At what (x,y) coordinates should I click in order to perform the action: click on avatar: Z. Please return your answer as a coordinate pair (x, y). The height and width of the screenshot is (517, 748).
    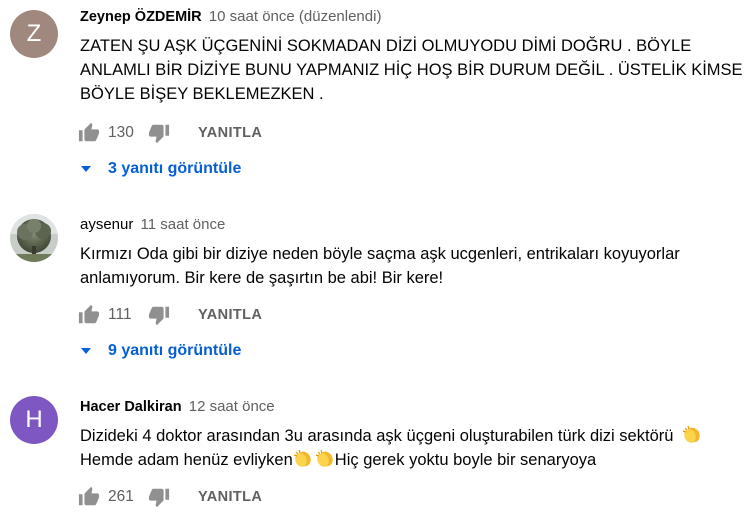
    Looking at the image, I should click on (34, 34).